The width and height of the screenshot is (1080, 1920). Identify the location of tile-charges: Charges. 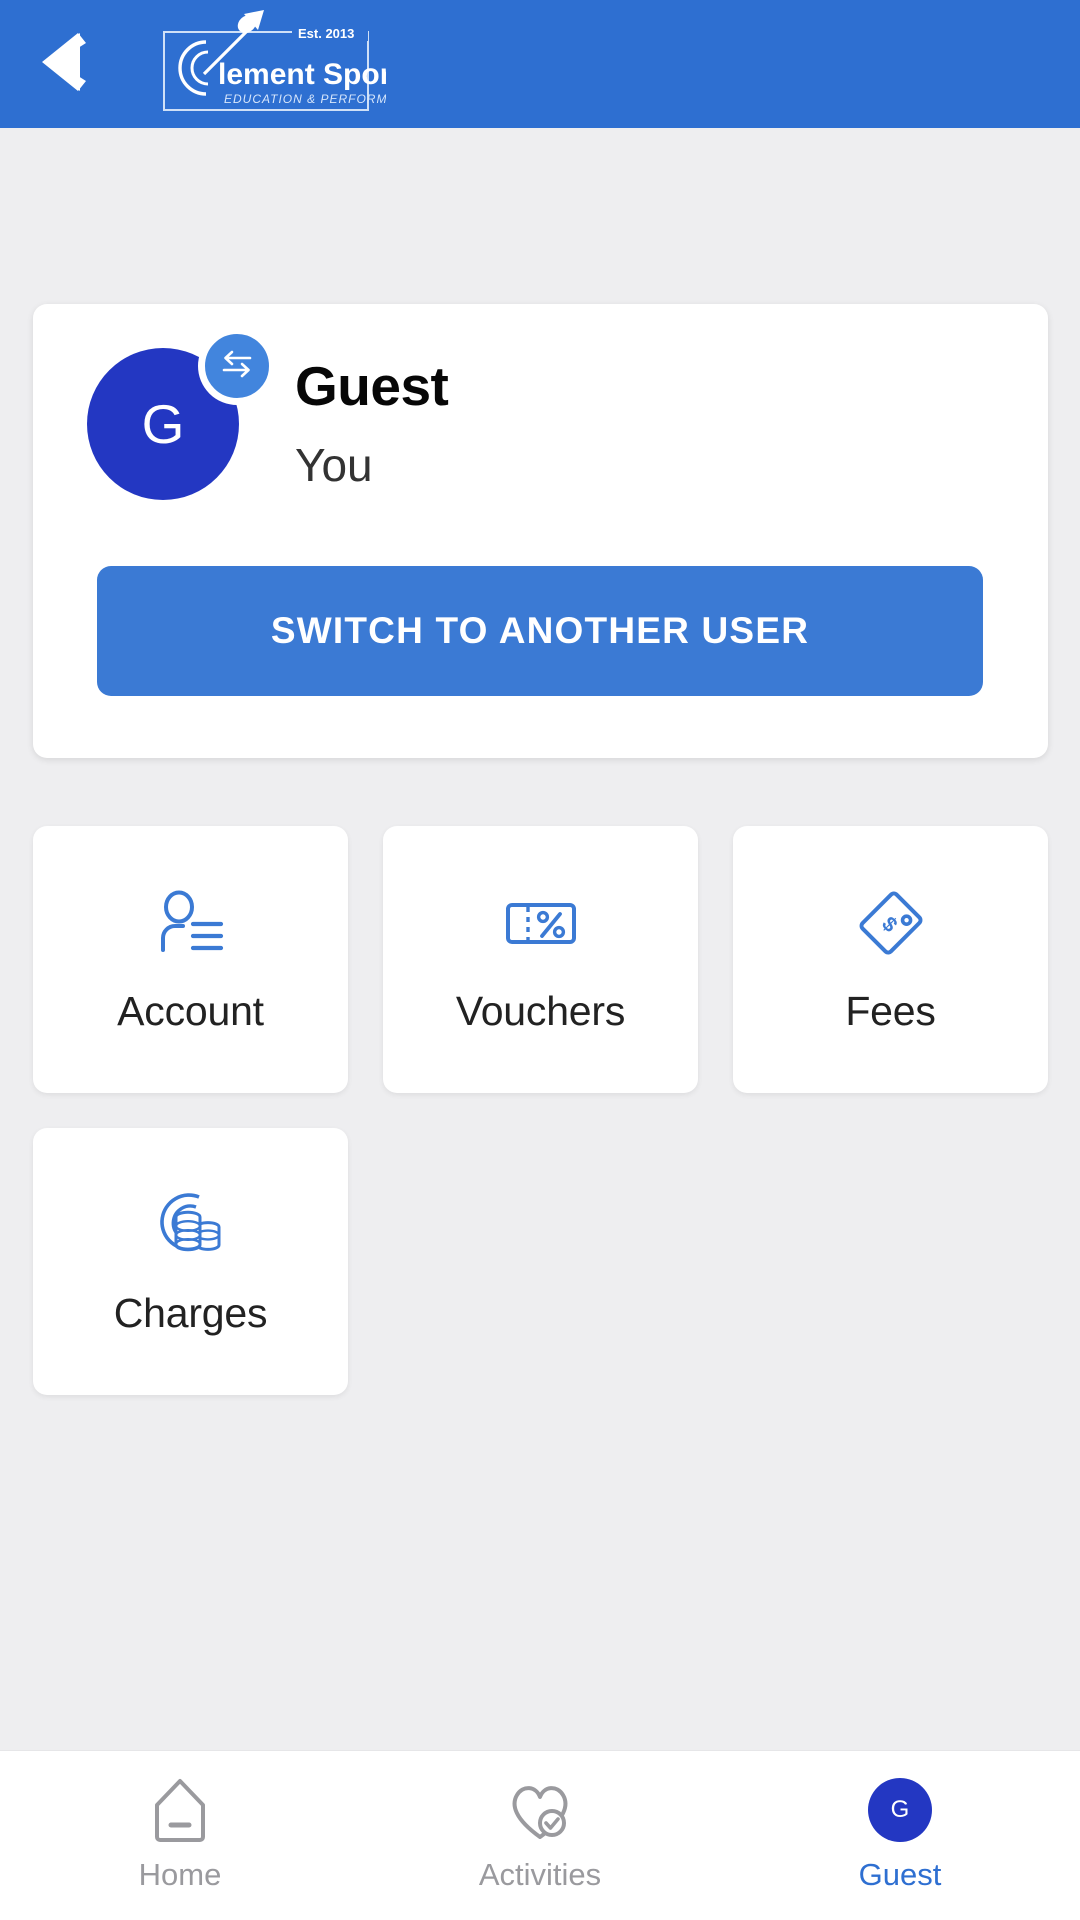
(190, 1261).